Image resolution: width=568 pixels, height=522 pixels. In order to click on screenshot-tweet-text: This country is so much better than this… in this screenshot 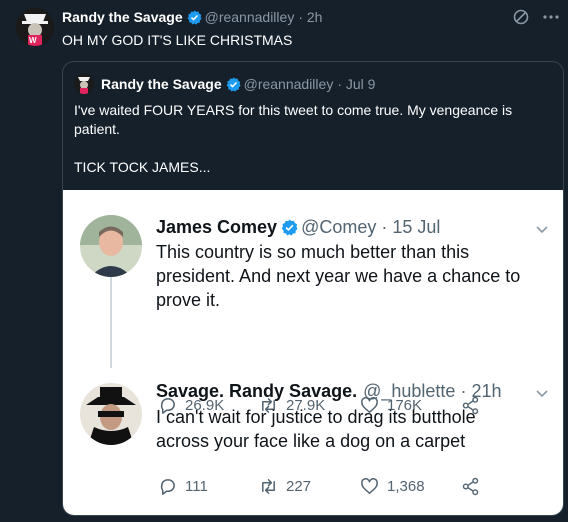, I will do `click(359, 276)`.